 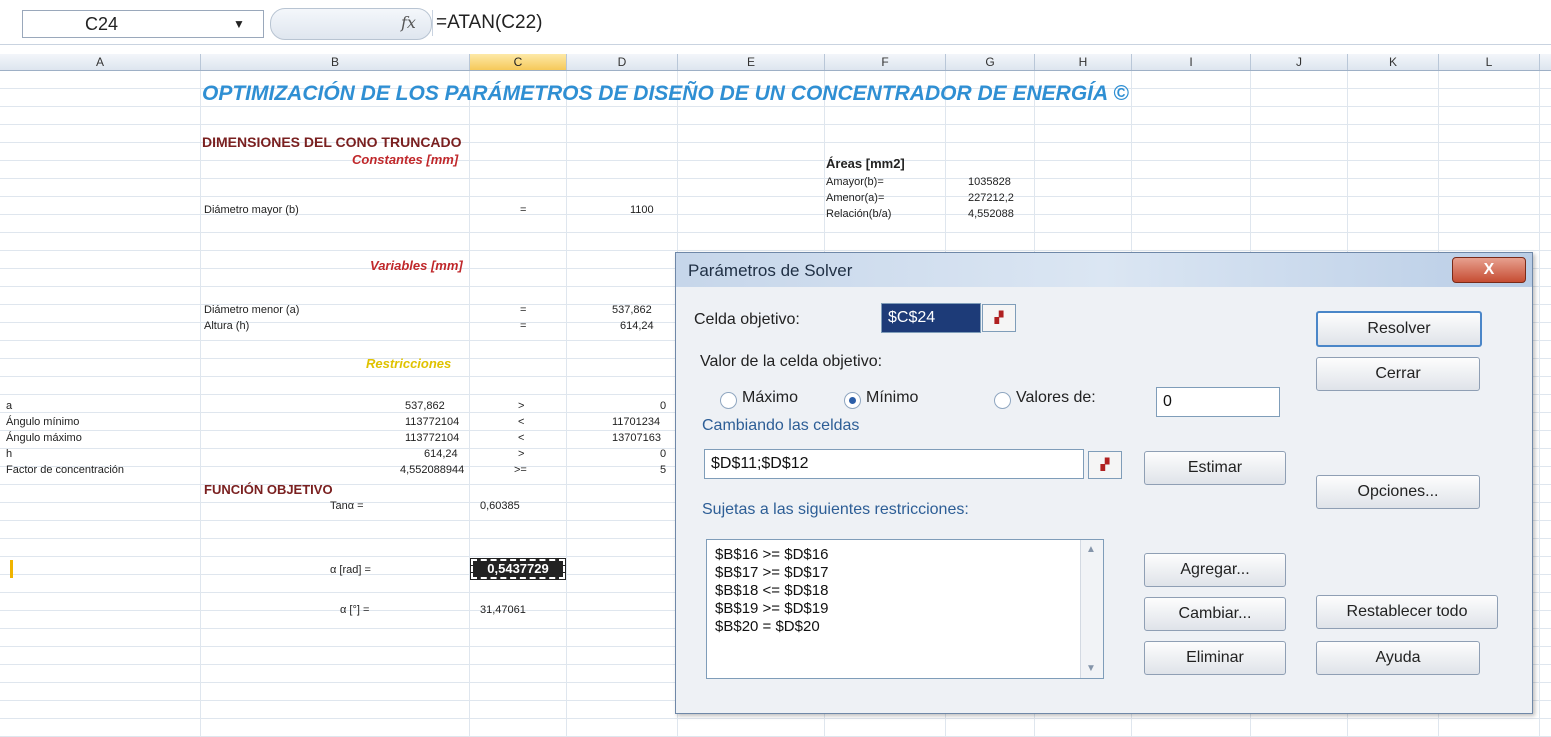 What do you see at coordinates (100, 62) in the screenshot?
I see `column-header-a: A` at bounding box center [100, 62].